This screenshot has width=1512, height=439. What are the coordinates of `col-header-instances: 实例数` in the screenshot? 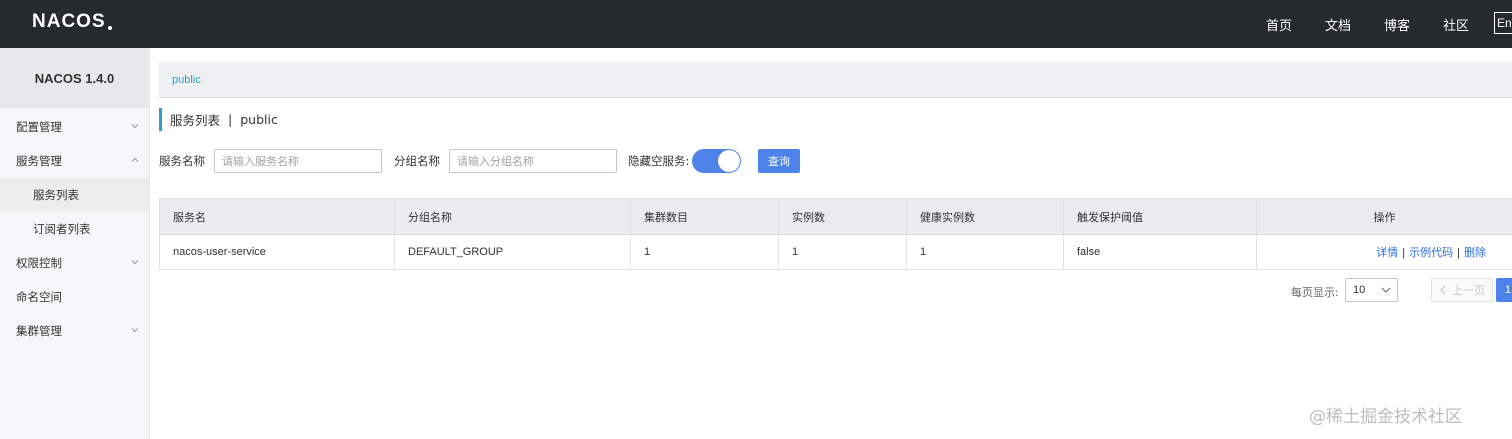 It's located at (842, 216).